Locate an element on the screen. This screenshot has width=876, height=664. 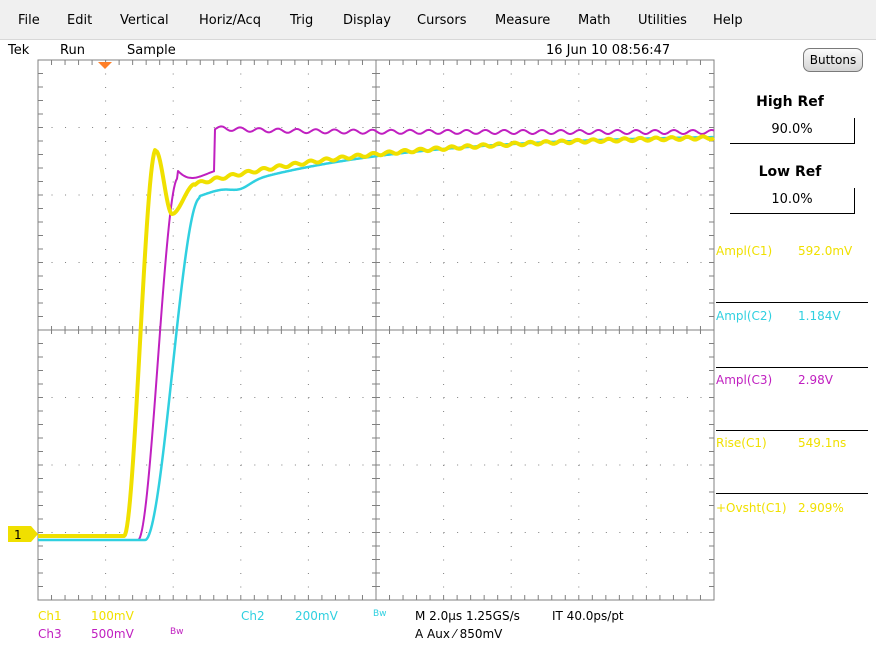
ch1-scale: 100mV is located at coordinates (112, 616).